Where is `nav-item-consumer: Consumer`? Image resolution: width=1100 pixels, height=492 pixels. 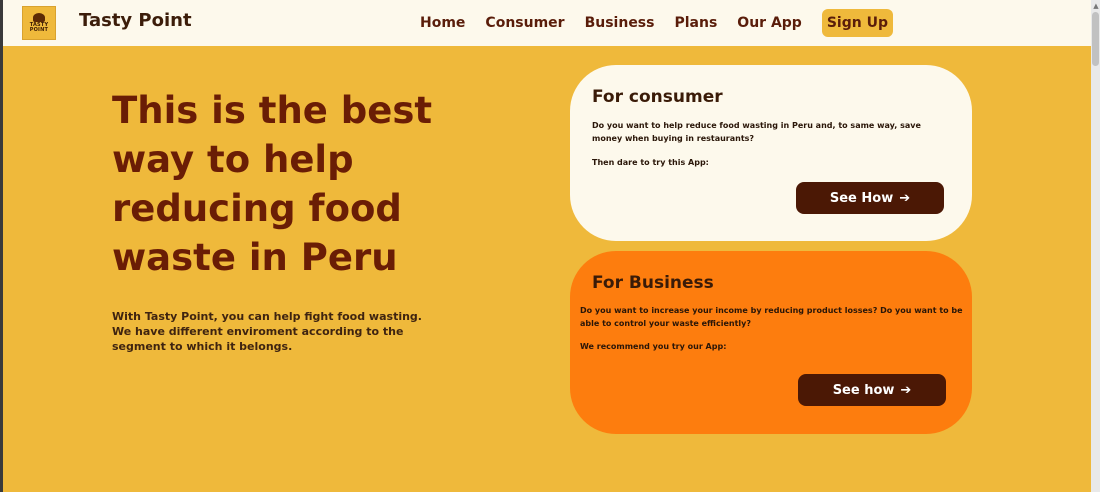
nav-item-consumer: Consumer is located at coordinates (524, 23).